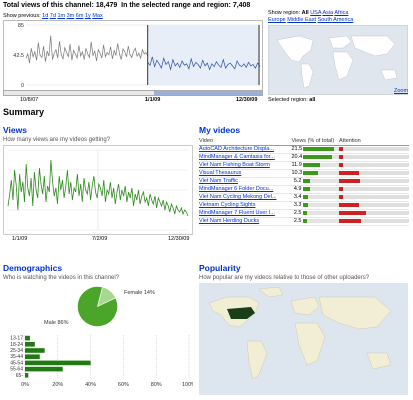  I want to click on popularity-map, so click(303, 339).